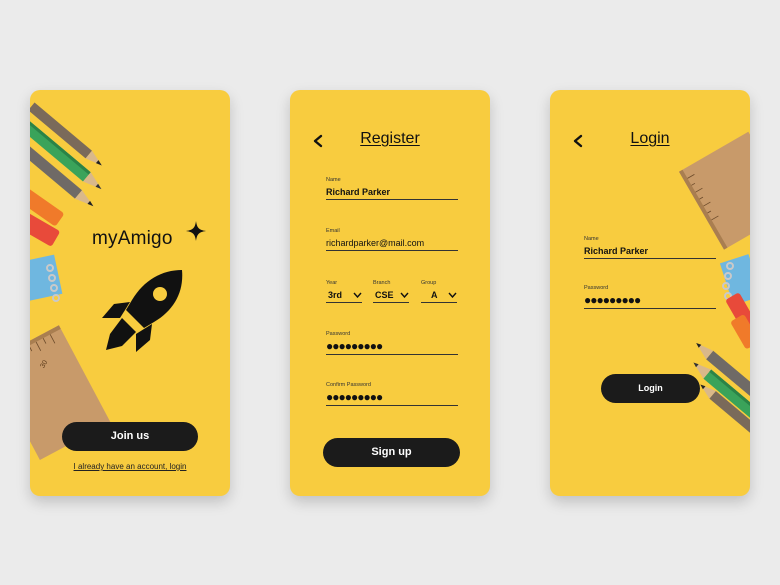 The width and height of the screenshot is (780, 585). Describe the element at coordinates (439, 296) in the screenshot. I see `group-value-row: A` at that location.